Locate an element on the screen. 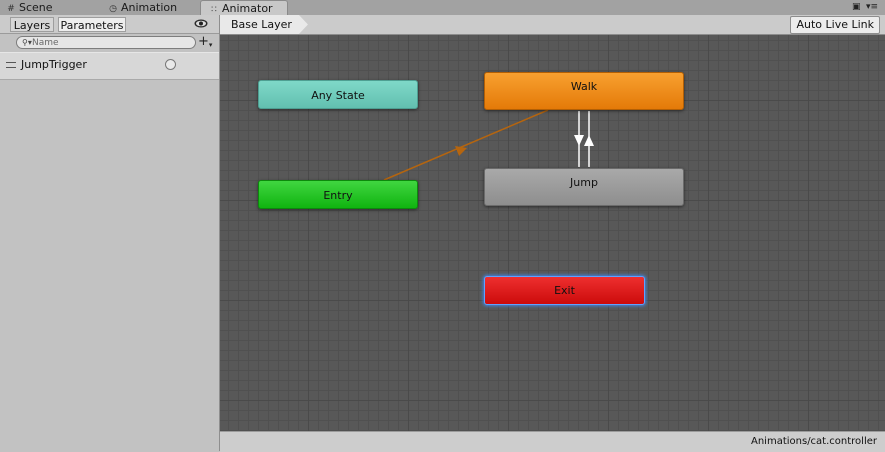  drag-handle-icon is located at coordinates (11, 65).